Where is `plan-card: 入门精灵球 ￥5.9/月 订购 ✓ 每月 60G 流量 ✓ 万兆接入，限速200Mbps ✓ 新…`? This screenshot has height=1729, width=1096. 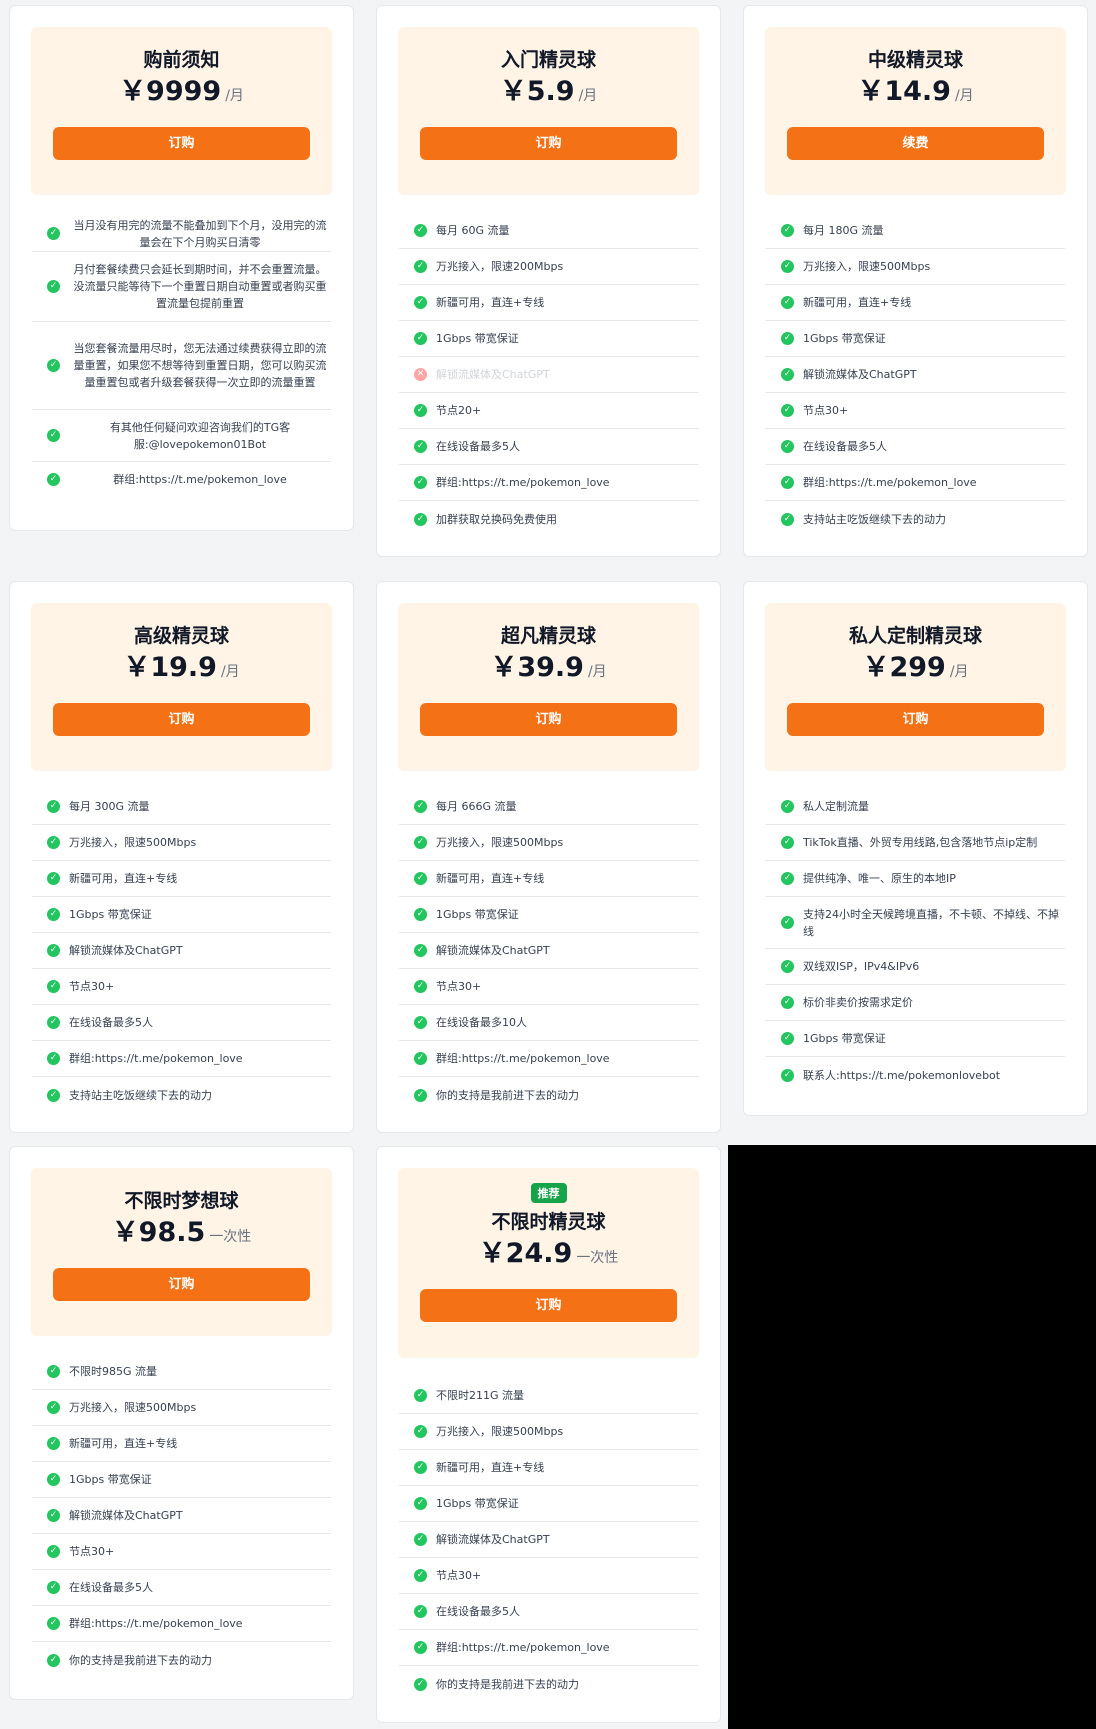 plan-card: 入门精灵球 ￥5.9/月 订购 ✓ 每月 60G 流量 ✓ 万兆接入，限速200Mbps ✓ 新… is located at coordinates (548, 281).